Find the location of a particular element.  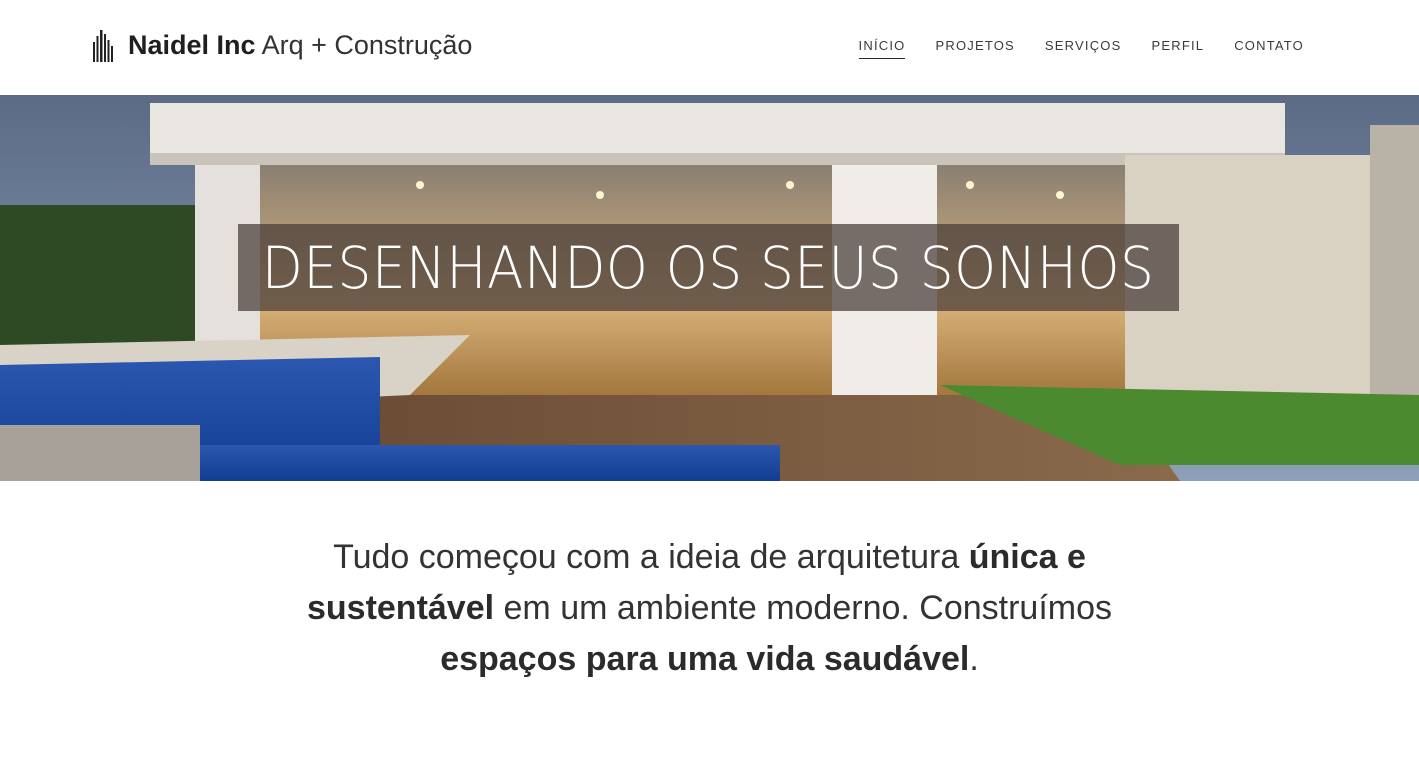

hero-caption-box: DESENHANDO OS SEUS SONHOS is located at coordinates (708, 267).